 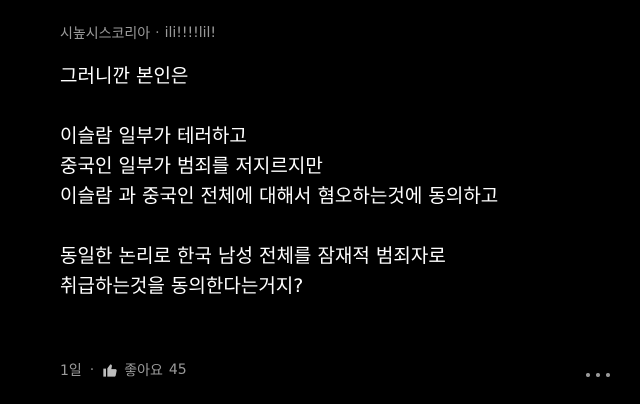 I want to click on comment-line: 이슬람 일부가 테러하고, so click(x=153, y=136).